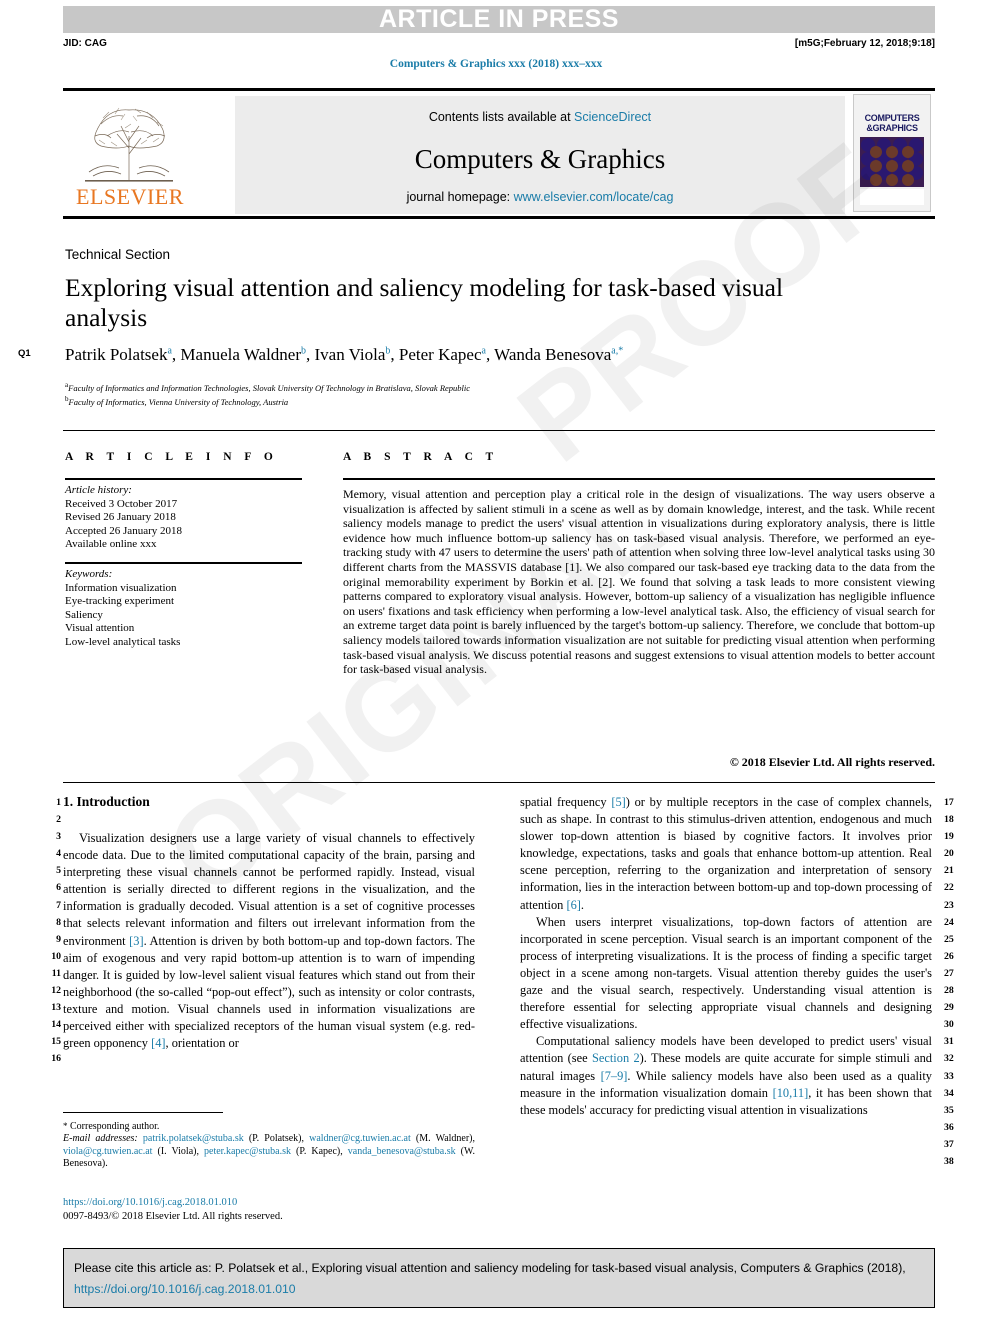 Image resolution: width=992 pixels, height=1323 pixels. What do you see at coordinates (949, 1144) in the screenshot?
I see `line-number: 37` at bounding box center [949, 1144].